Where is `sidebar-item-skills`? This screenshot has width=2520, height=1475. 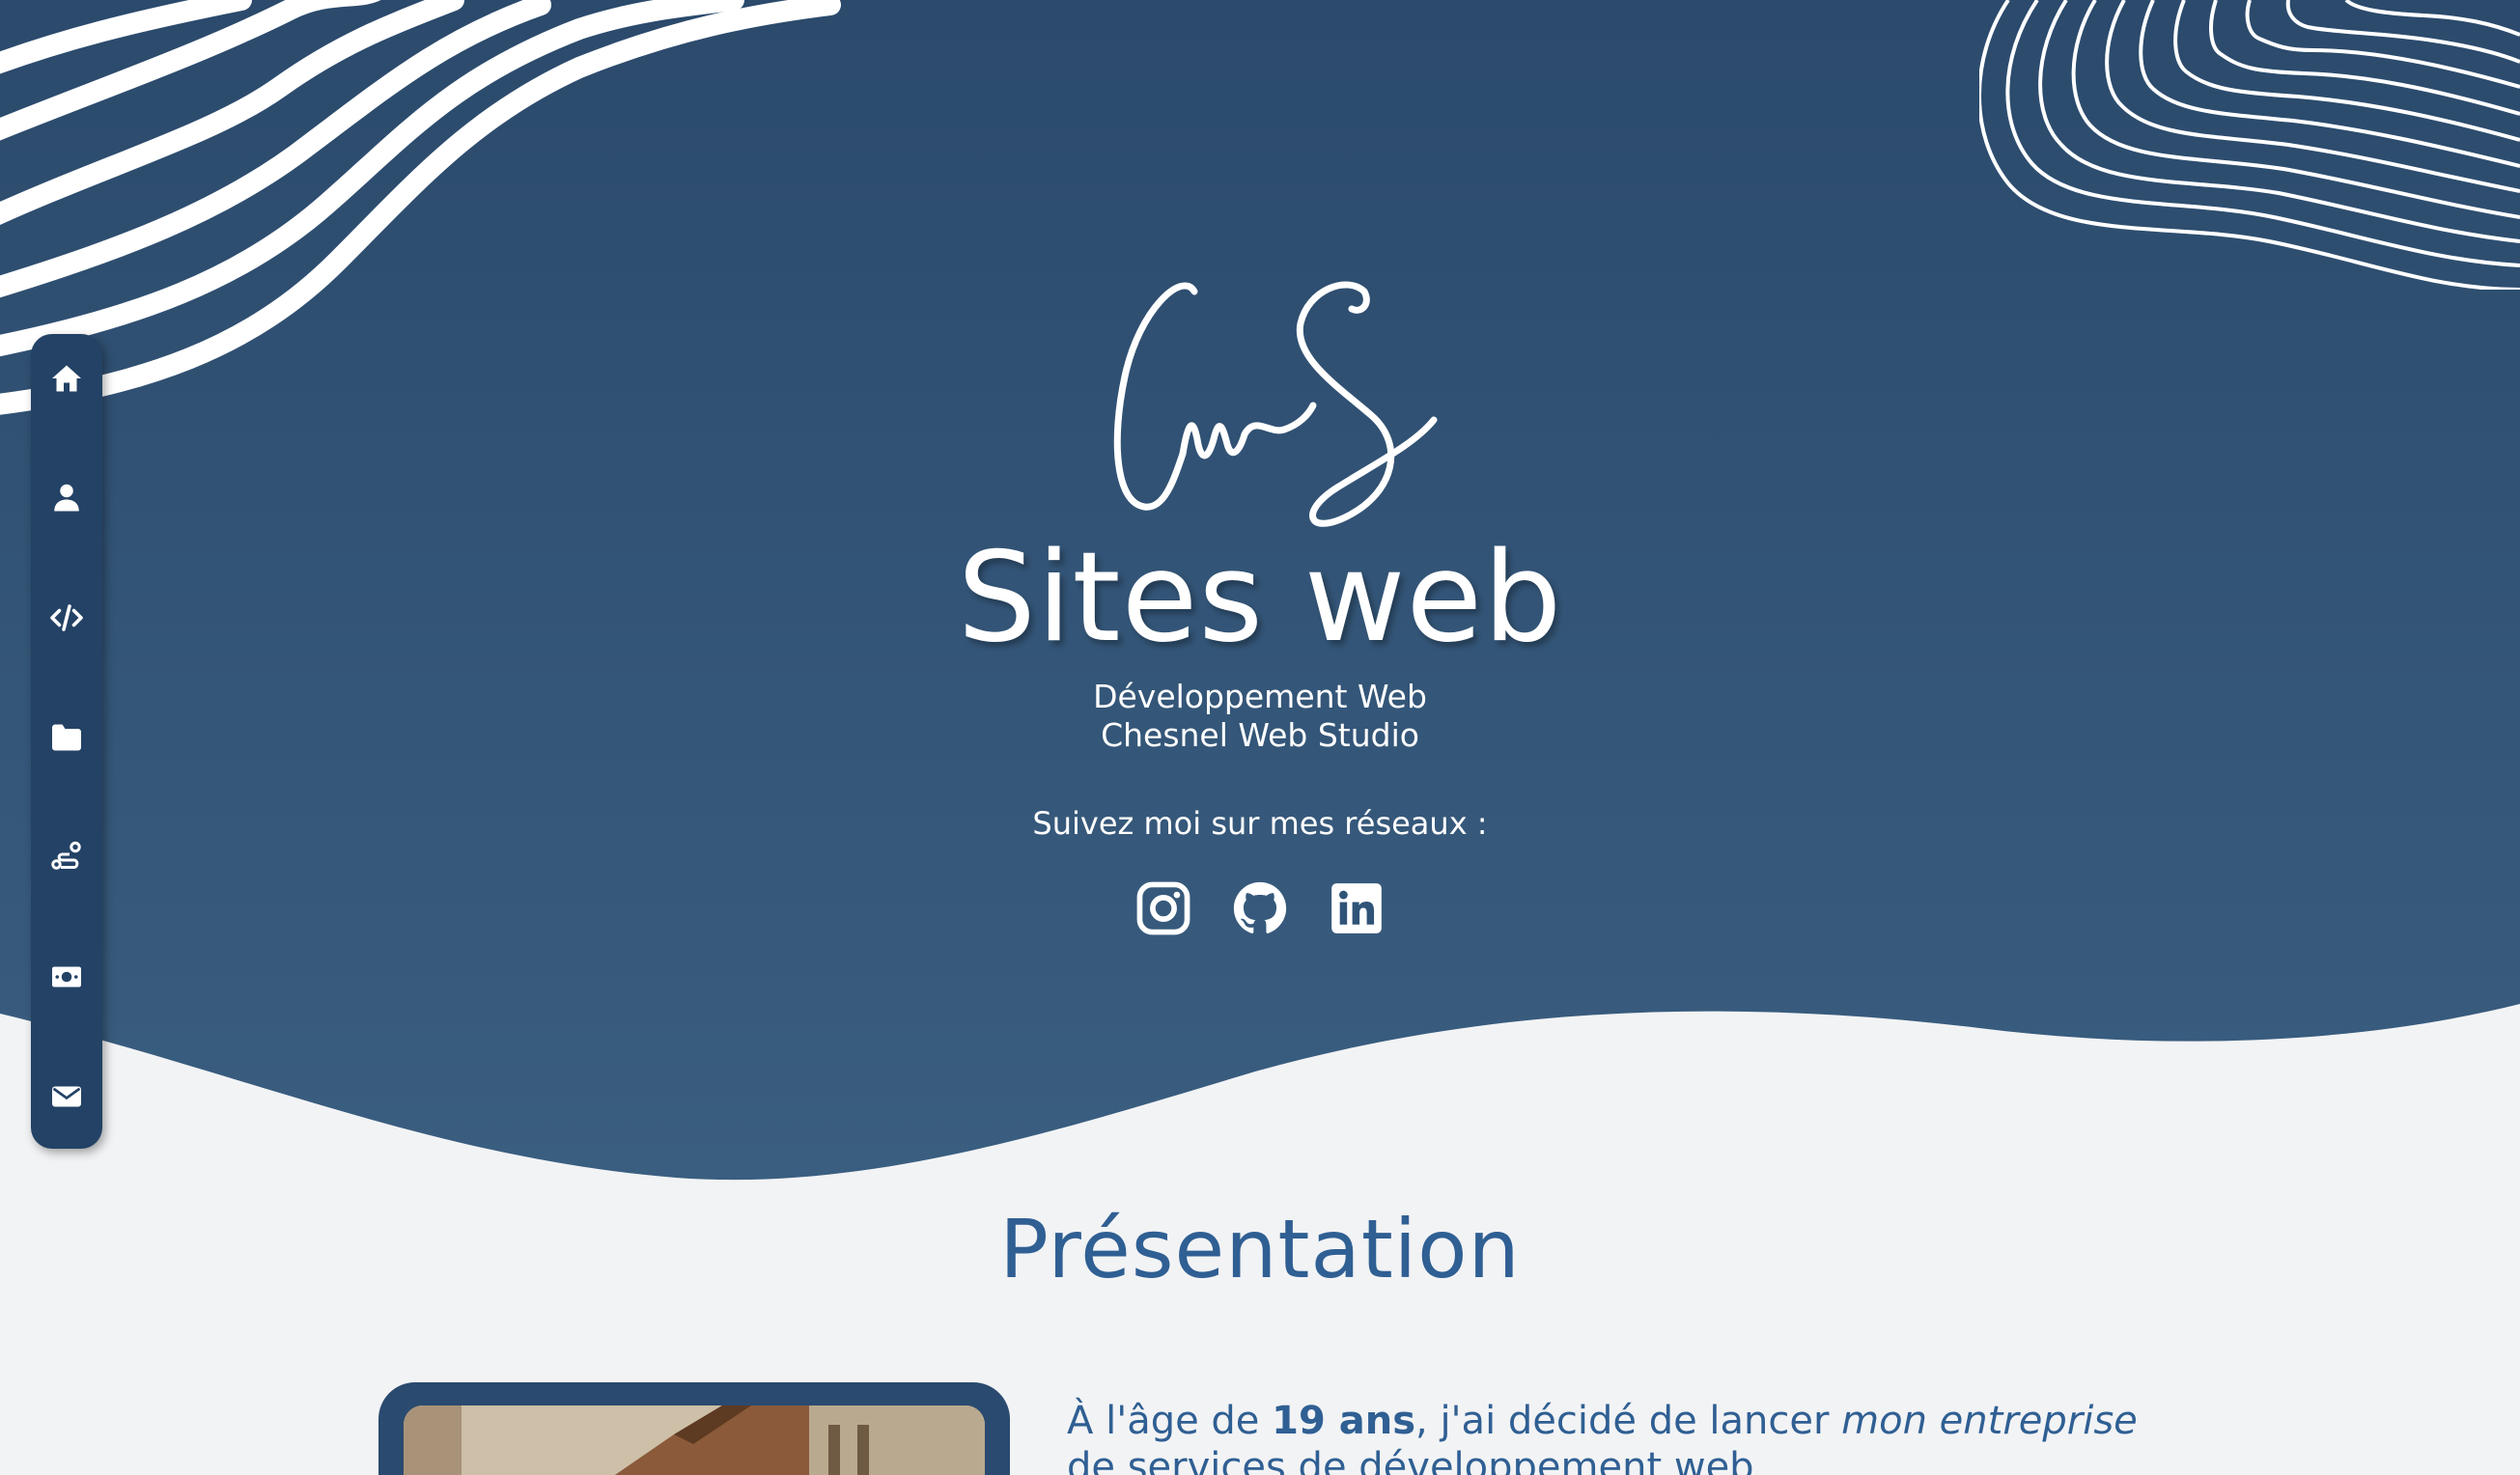 sidebar-item-skills is located at coordinates (66, 618).